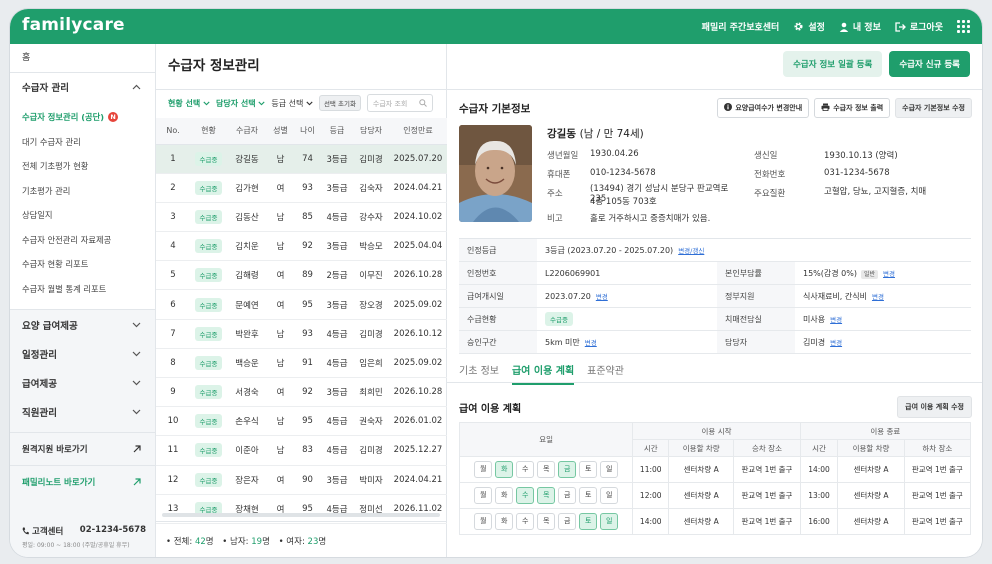 This screenshot has height=564, width=992. Describe the element at coordinates (555, 219) in the screenshot. I see `note-label: 비고` at that location.